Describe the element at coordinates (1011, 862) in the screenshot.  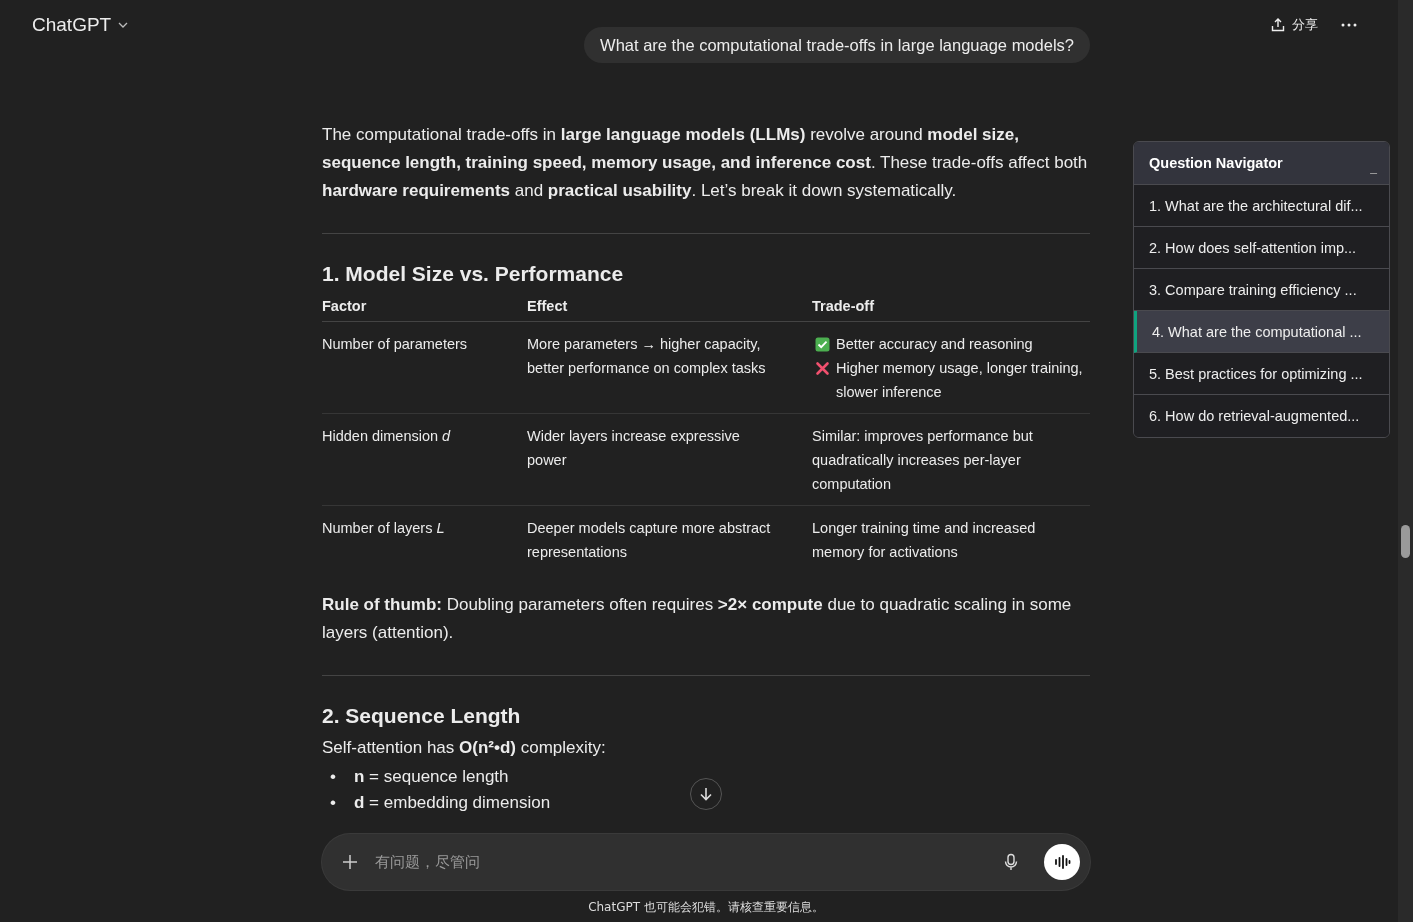
I see `microphone-icon` at that location.